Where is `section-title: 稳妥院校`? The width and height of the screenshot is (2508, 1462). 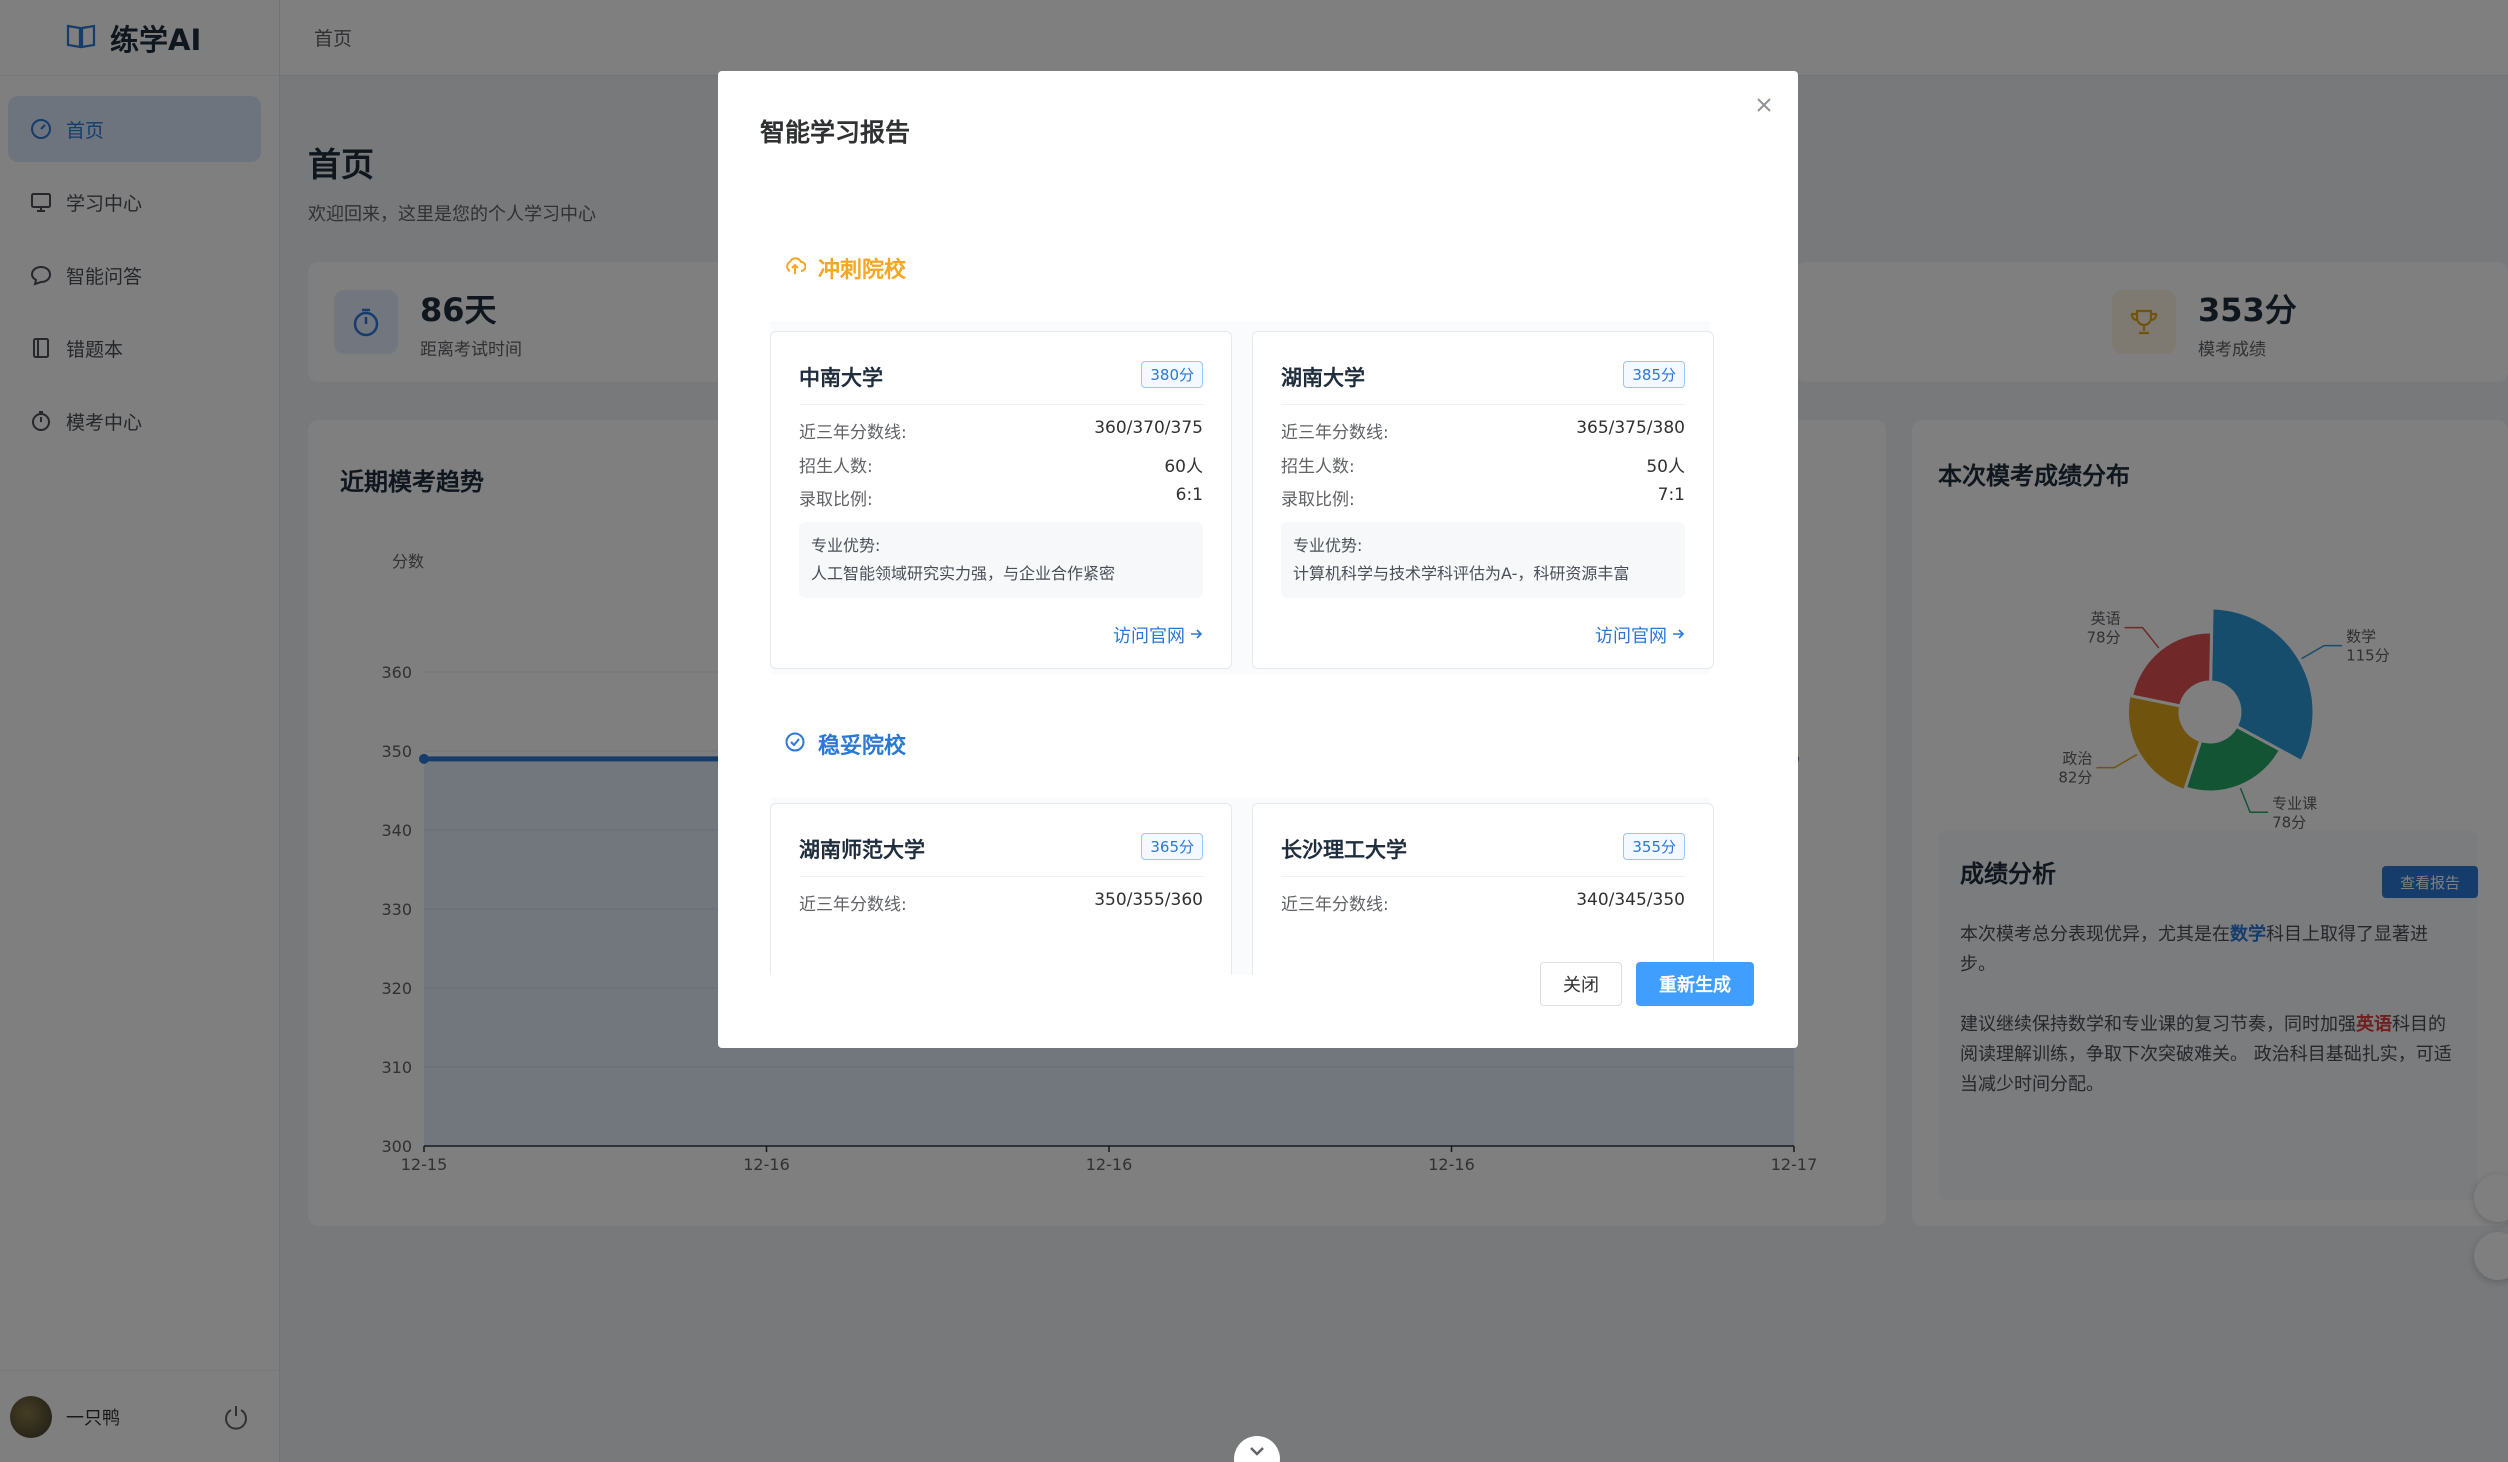
section-title: 稳妥院校 is located at coordinates (862, 746).